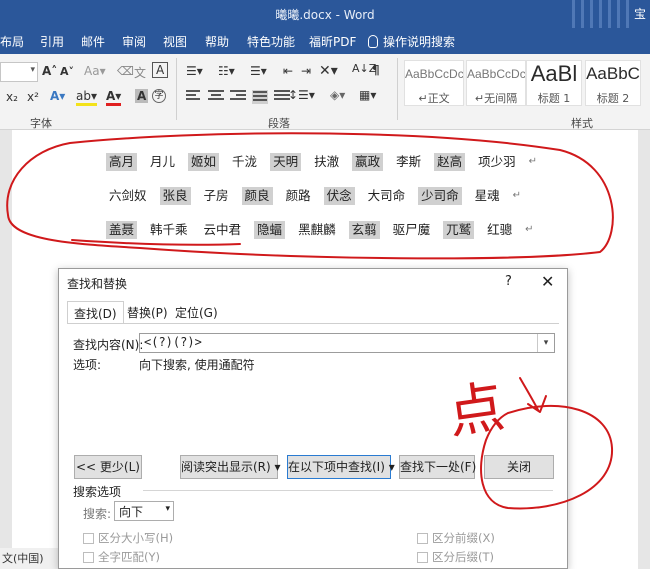  Describe the element at coordinates (57, 96) in the screenshot. I see `text-effects-icon: A▾` at that location.